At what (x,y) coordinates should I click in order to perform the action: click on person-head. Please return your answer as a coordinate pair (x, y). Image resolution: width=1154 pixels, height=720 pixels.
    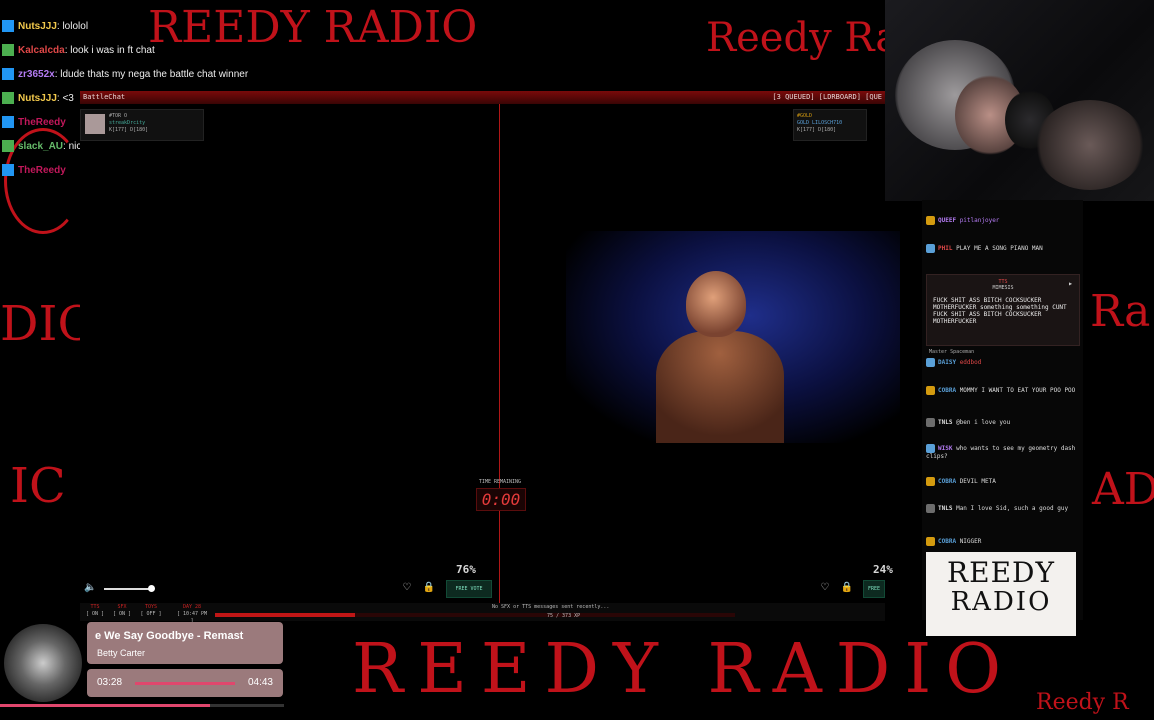
    Looking at the image, I should click on (716, 304).